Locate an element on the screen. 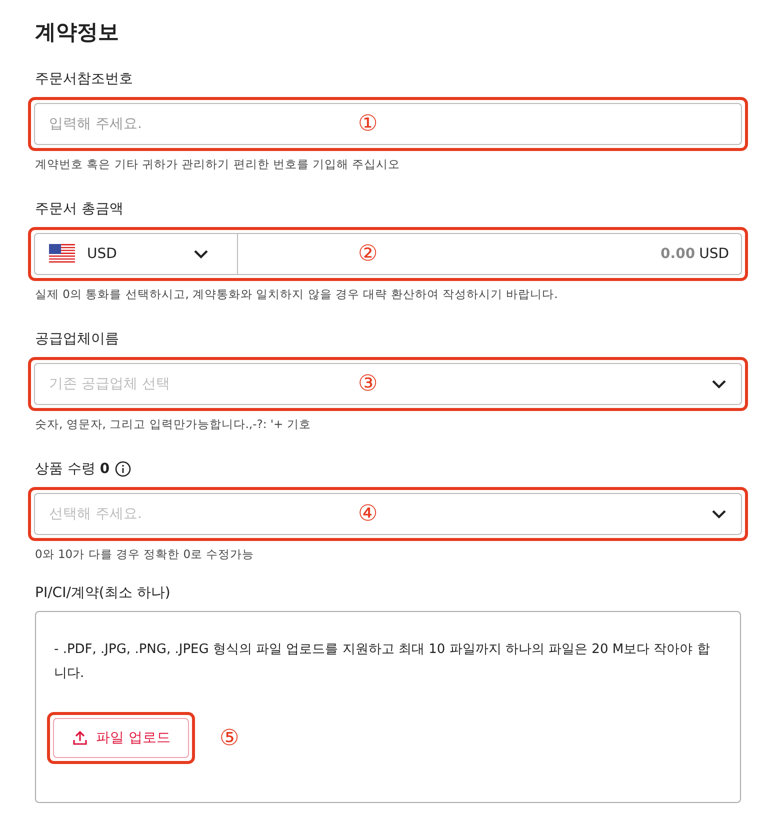  amount-value: 0.00 is located at coordinates (678, 254).